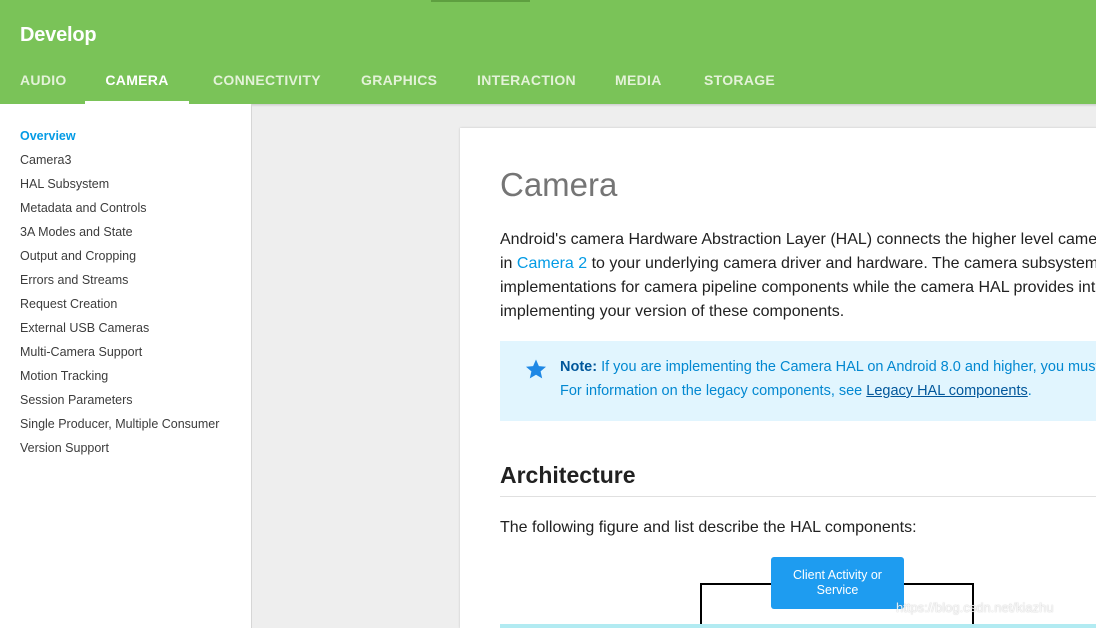 The image size is (1096, 628). I want to click on diagram-connector-left-v, so click(701, 605).